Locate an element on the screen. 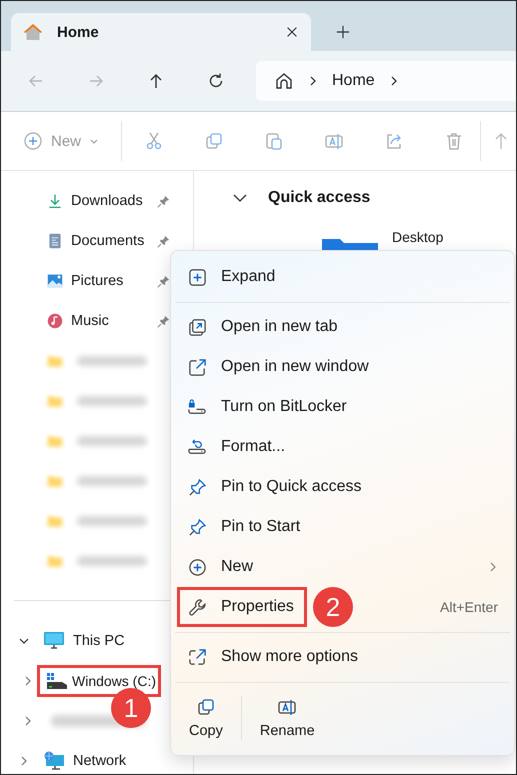 The height and width of the screenshot is (775, 517). menu-item: Properties is located at coordinates (242, 607).